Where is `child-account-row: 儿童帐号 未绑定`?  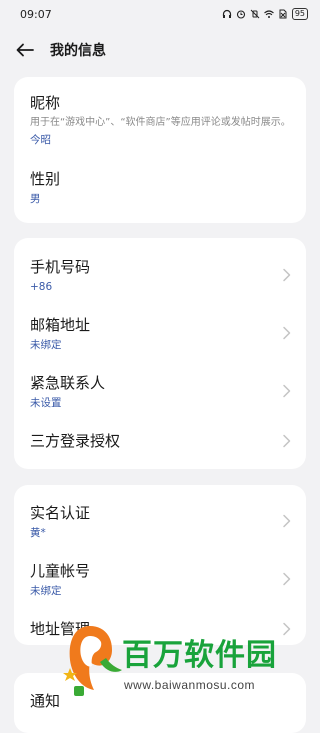 child-account-row: 儿童帐号 未绑定 is located at coordinates (161, 579).